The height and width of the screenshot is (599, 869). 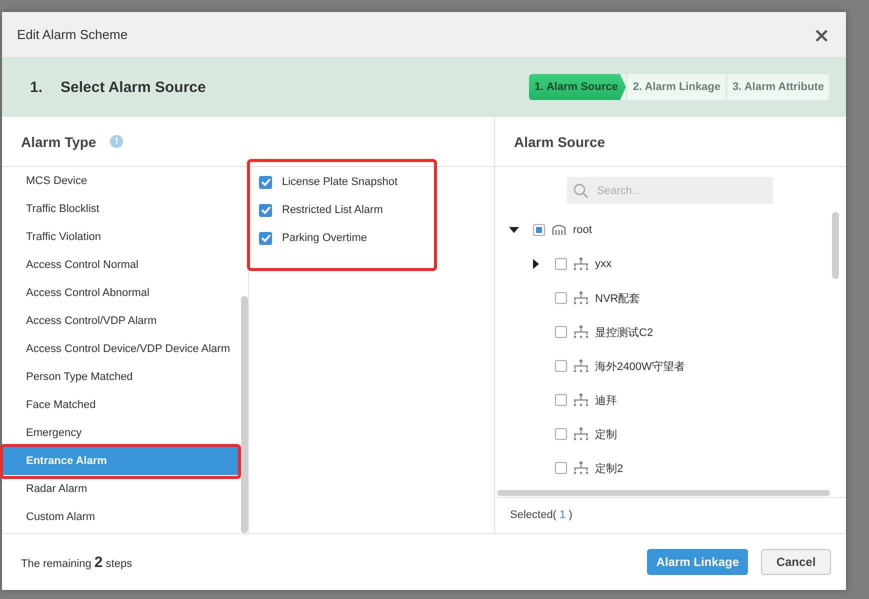 What do you see at coordinates (777, 87) in the screenshot?
I see `step-indicator: 3. Alarm Attribute` at bounding box center [777, 87].